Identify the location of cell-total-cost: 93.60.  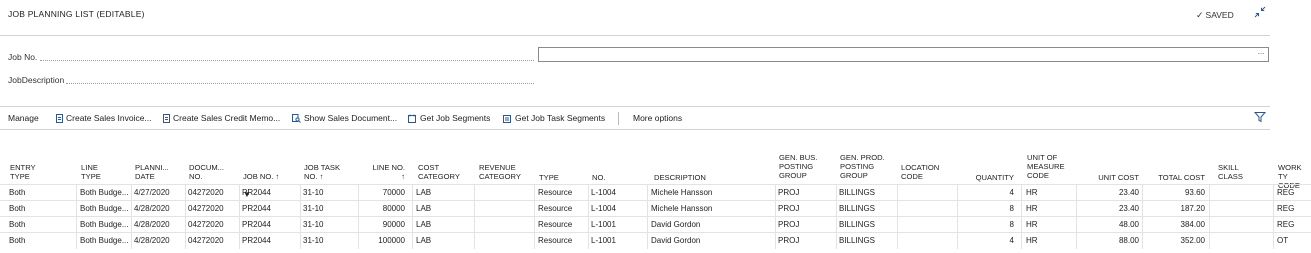
(1175, 192).